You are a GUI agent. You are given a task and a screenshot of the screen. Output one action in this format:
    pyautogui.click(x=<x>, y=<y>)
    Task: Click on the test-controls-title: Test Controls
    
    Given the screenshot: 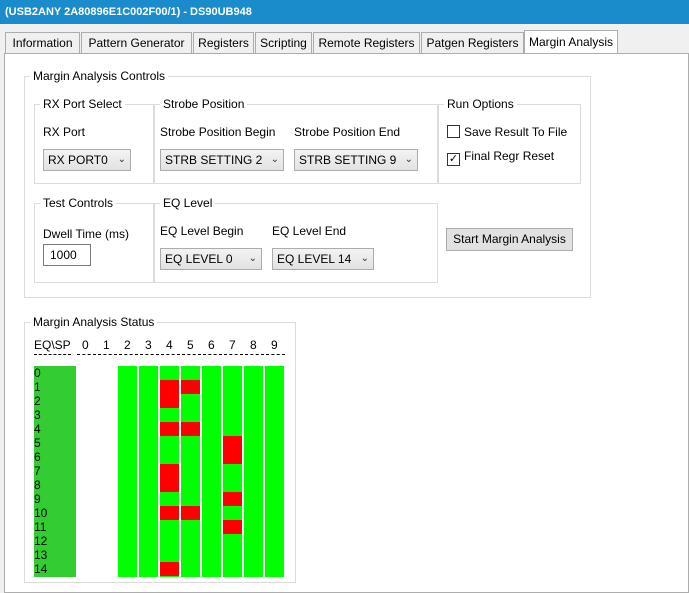 What is the action you would take?
    pyautogui.click(x=78, y=203)
    